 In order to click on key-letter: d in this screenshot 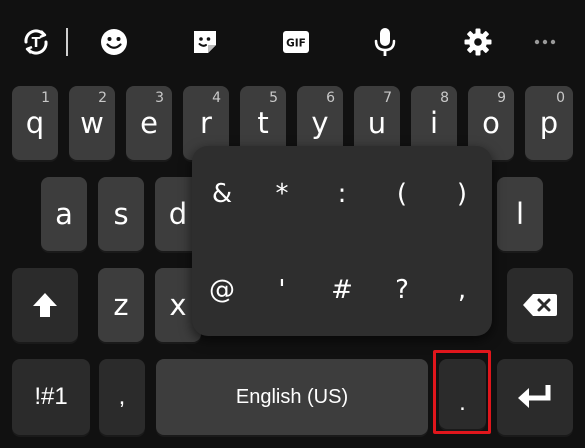, I will do `click(178, 213)`.